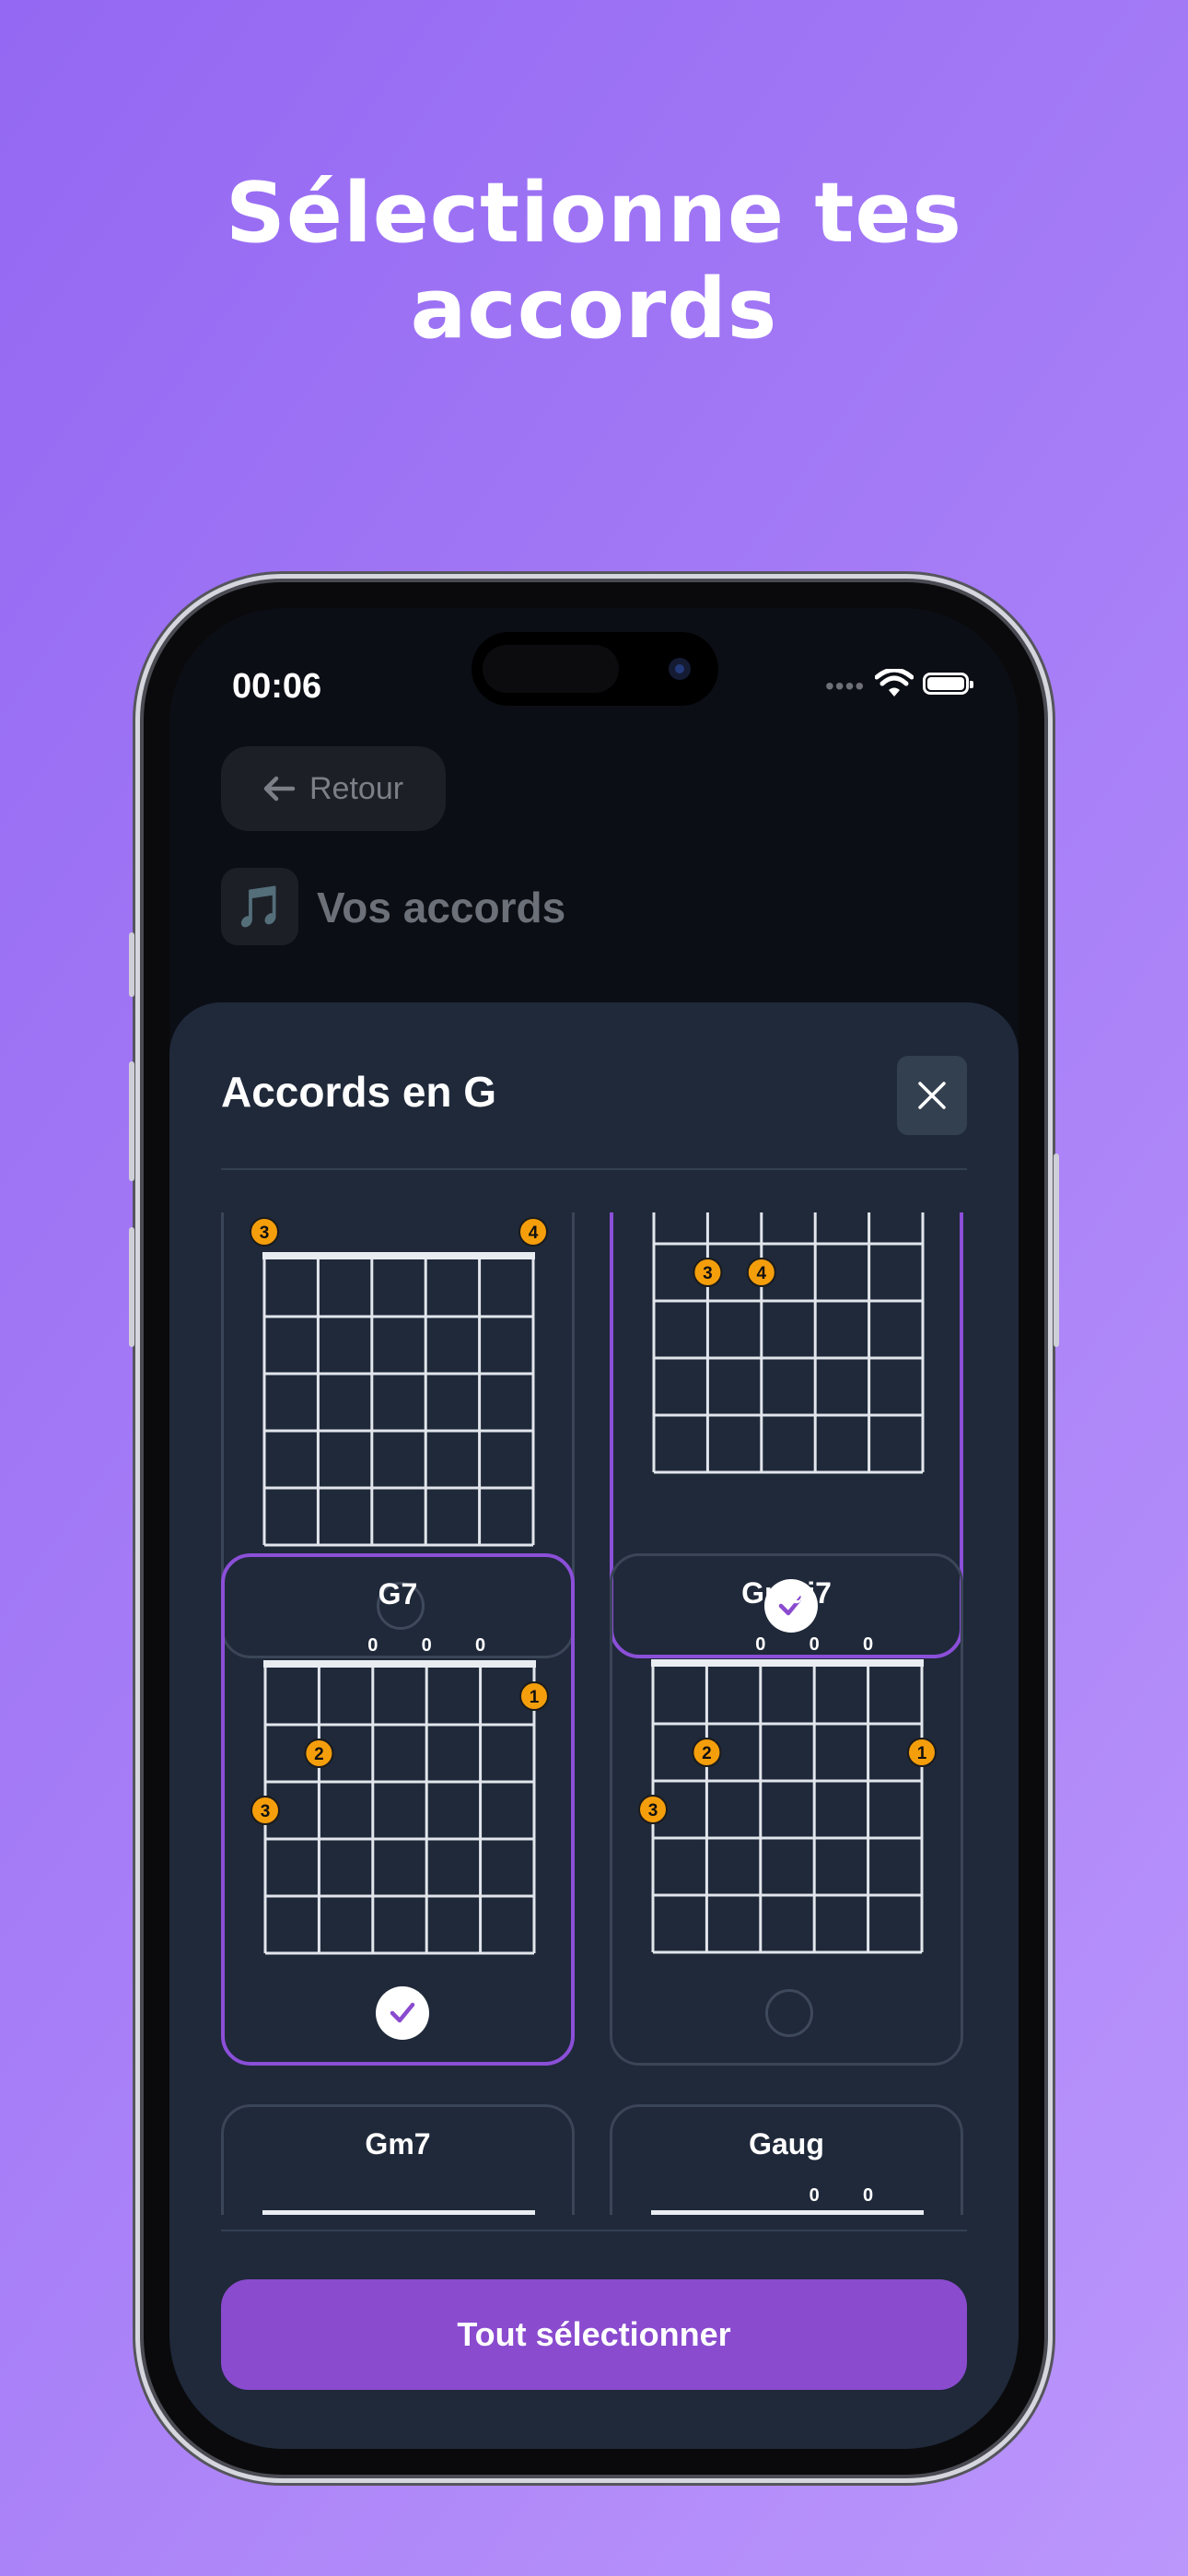 Image resolution: width=1188 pixels, height=2576 pixels. I want to click on headline: Sélectionne tes accords, so click(594, 261).